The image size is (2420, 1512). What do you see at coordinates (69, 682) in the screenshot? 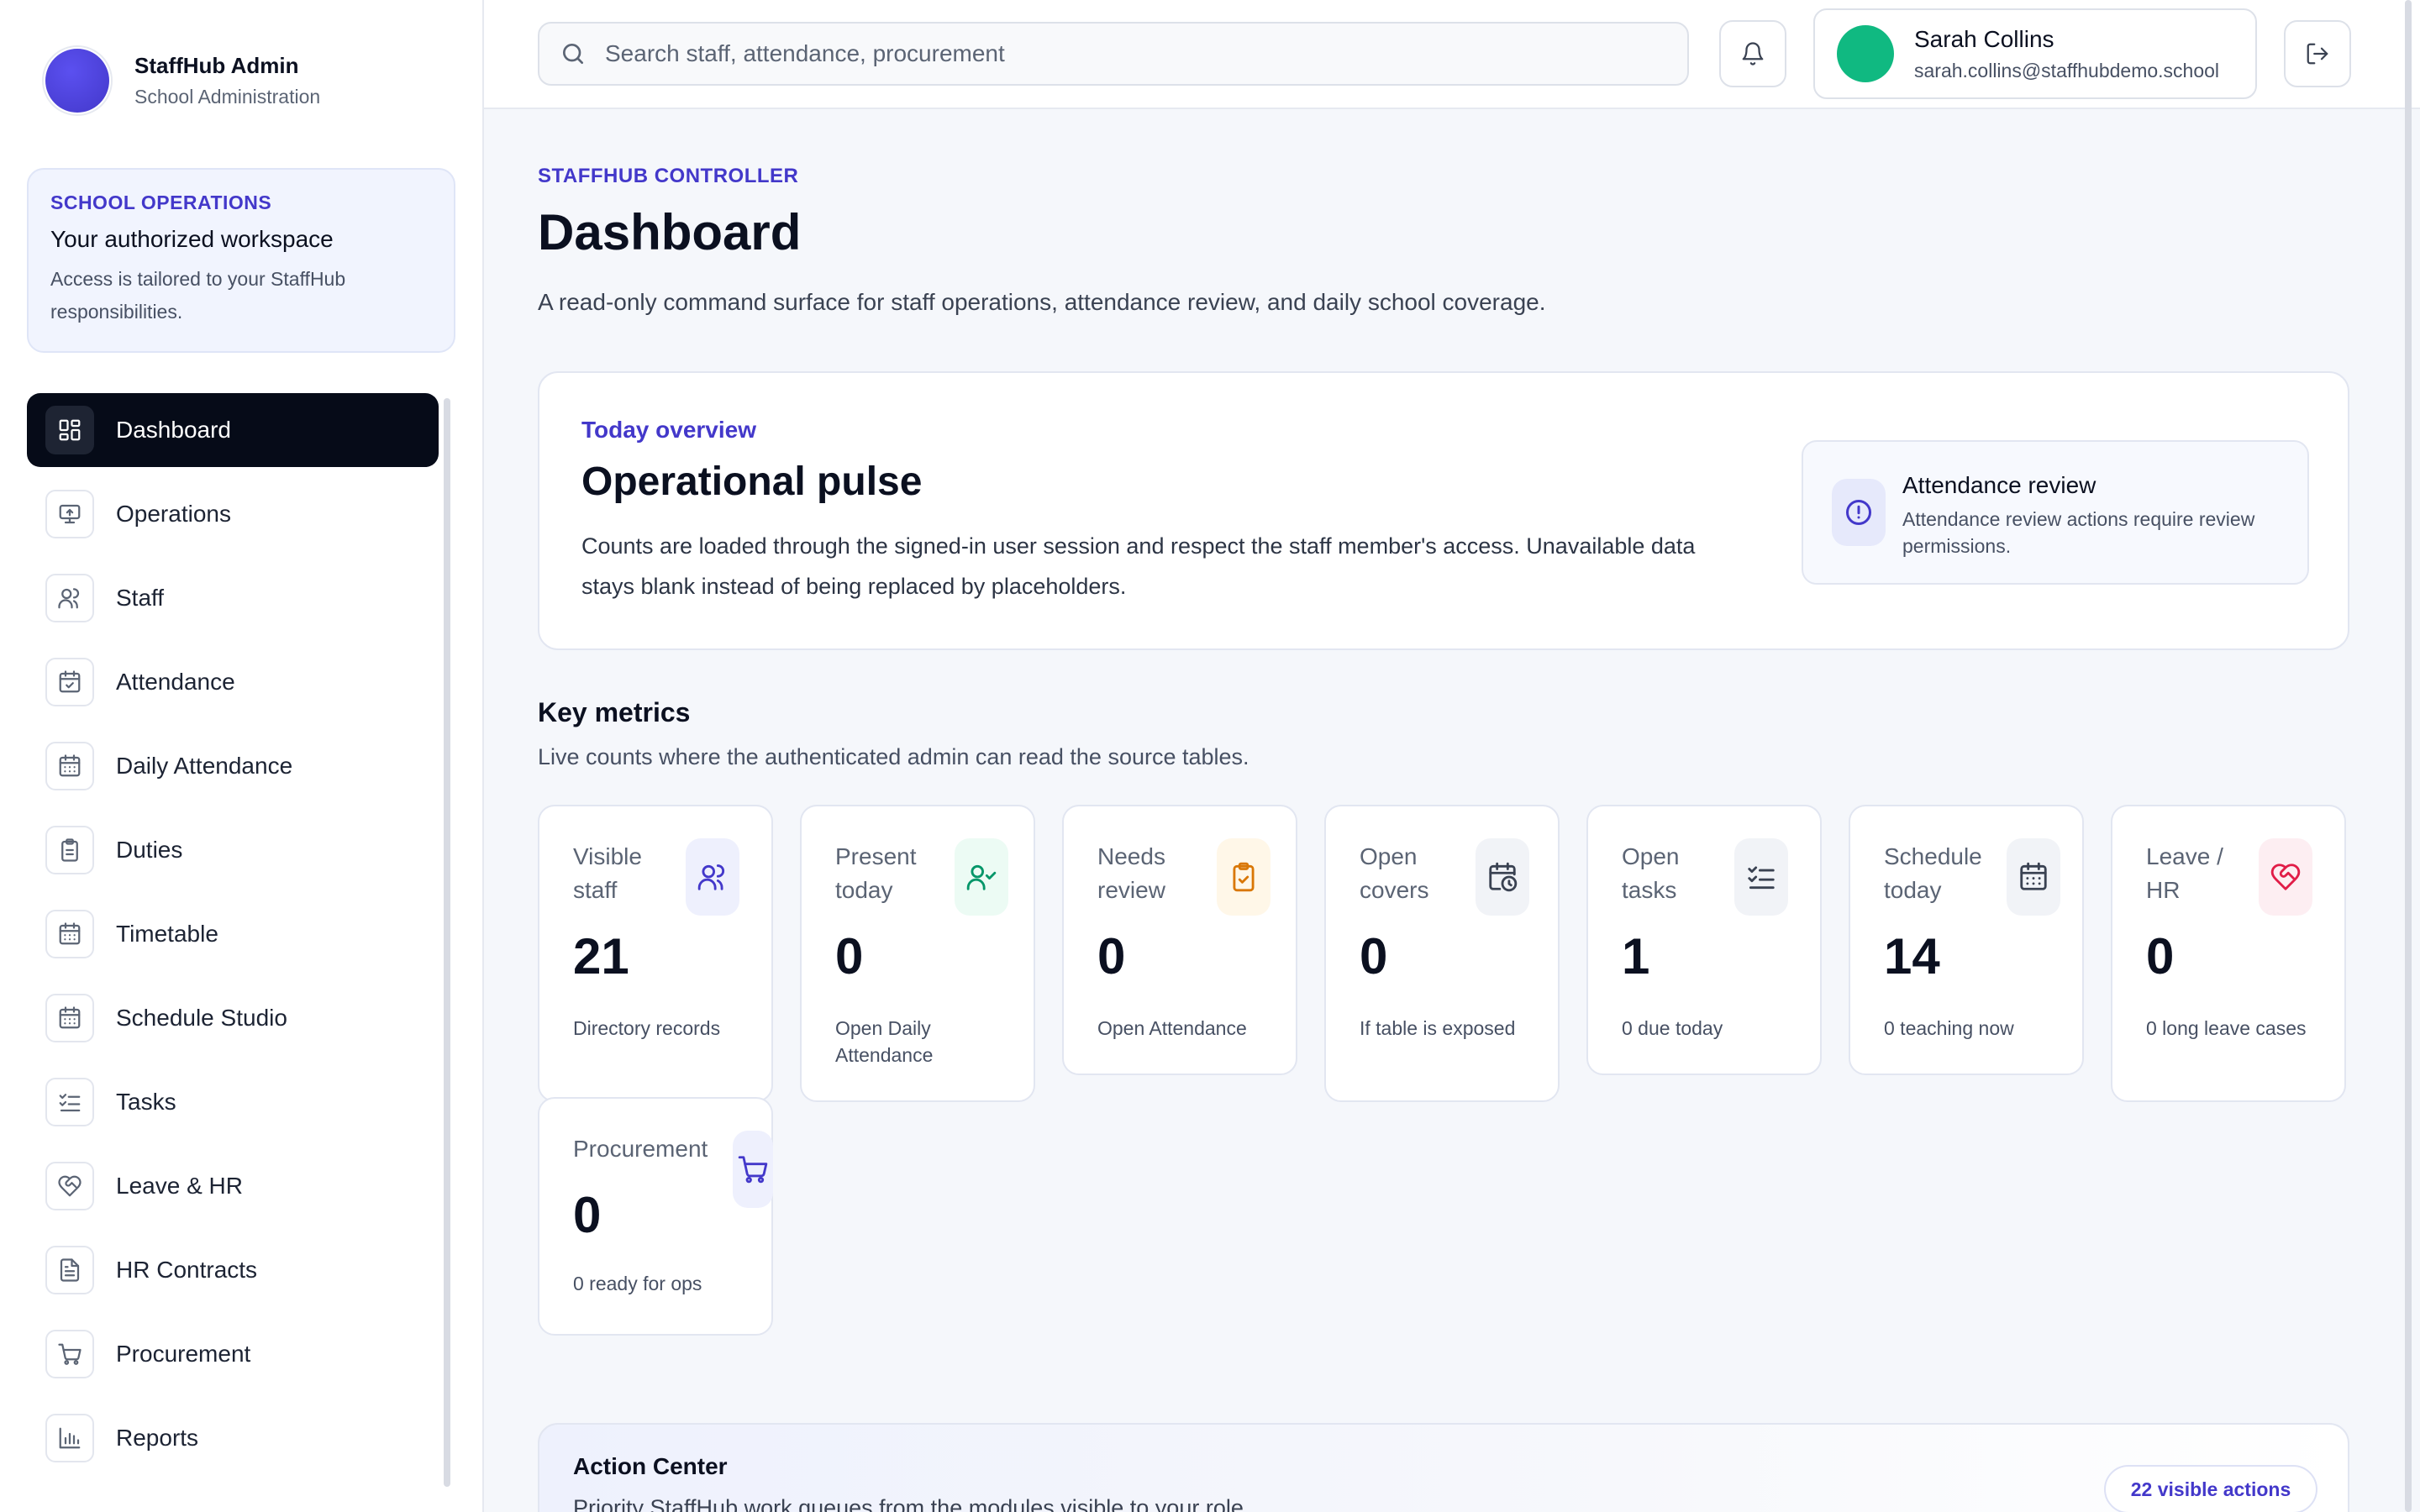
I see `calendar-check-icon` at bounding box center [69, 682].